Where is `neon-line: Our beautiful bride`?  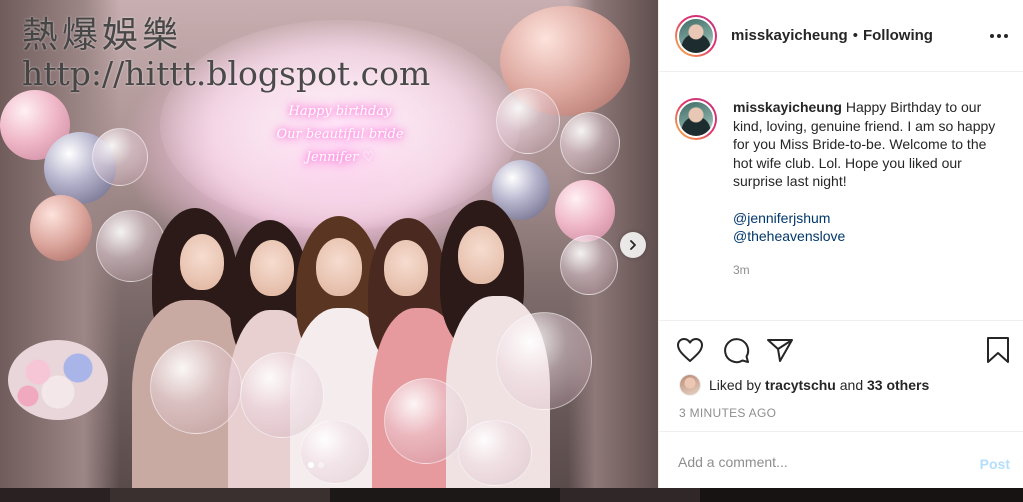 neon-line: Our beautiful bride is located at coordinates (340, 134).